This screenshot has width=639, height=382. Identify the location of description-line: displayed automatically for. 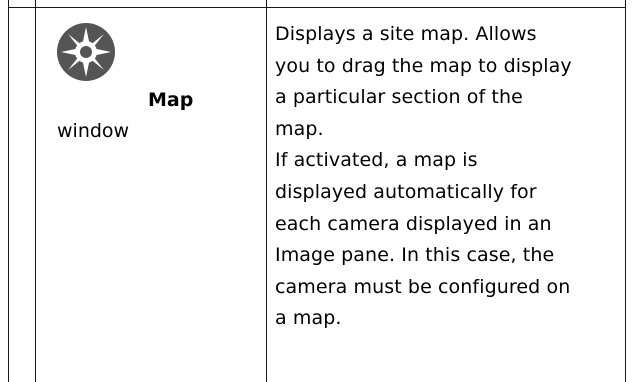
(406, 191).